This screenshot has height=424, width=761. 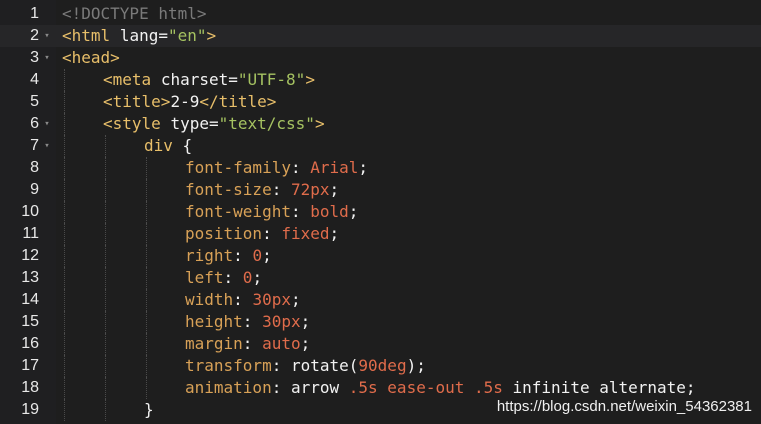 I want to click on code-token: width, so click(x=209, y=299).